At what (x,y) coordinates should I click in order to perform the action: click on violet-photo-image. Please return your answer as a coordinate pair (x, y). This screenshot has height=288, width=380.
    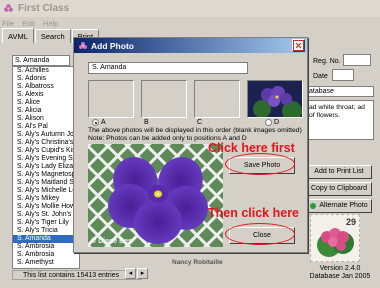
    Looking at the image, I should click on (155, 195).